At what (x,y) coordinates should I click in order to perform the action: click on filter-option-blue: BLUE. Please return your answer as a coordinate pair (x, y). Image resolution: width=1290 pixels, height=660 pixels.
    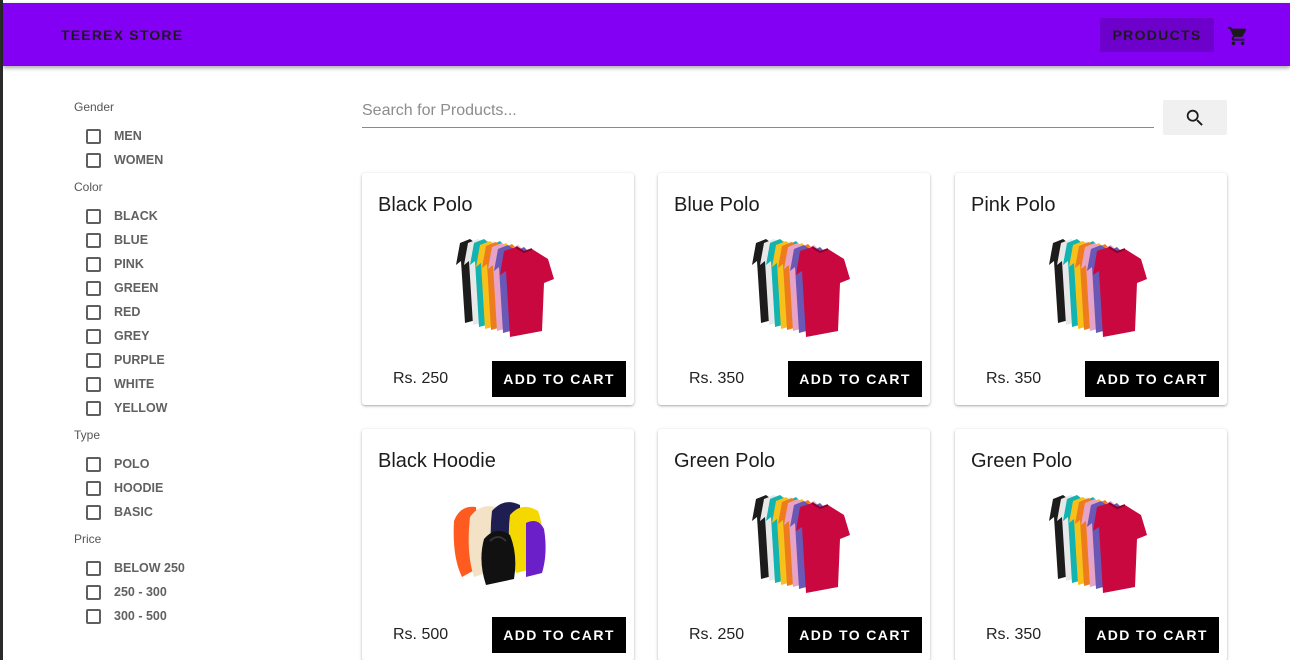
    Looking at the image, I should click on (200, 240).